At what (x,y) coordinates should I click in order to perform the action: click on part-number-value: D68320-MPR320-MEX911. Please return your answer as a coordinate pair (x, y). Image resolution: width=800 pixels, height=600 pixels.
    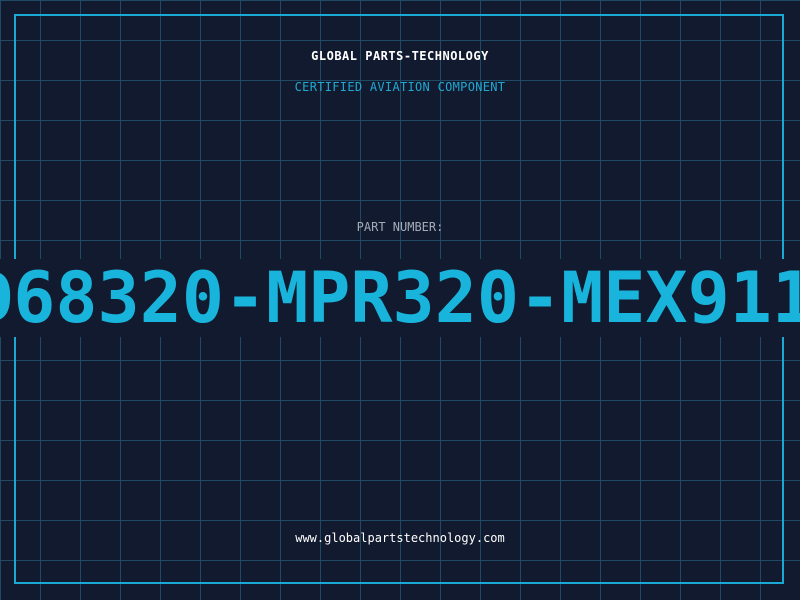
    Looking at the image, I should click on (400, 298).